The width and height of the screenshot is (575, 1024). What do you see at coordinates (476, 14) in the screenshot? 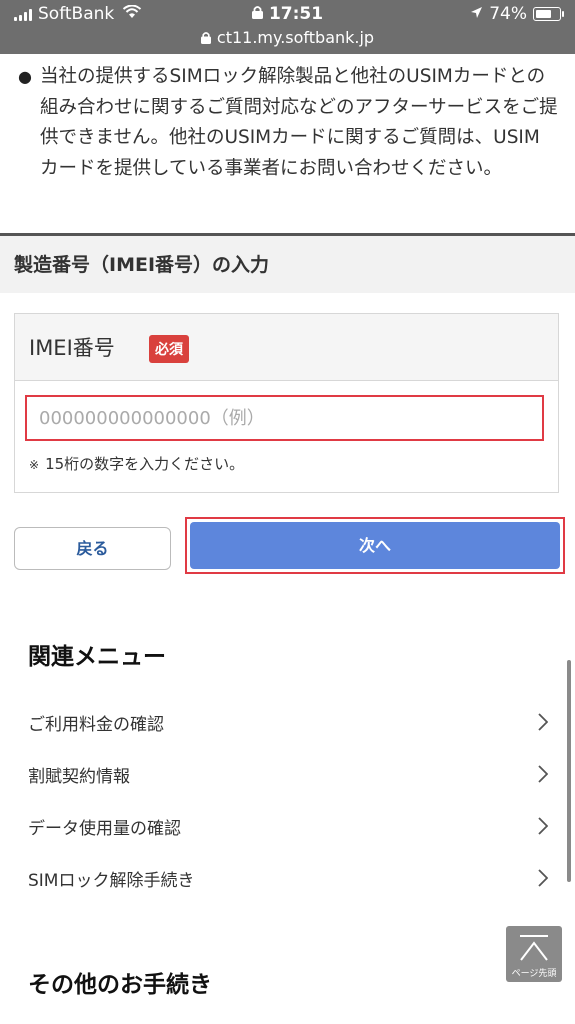
I see `location-icon` at bounding box center [476, 14].